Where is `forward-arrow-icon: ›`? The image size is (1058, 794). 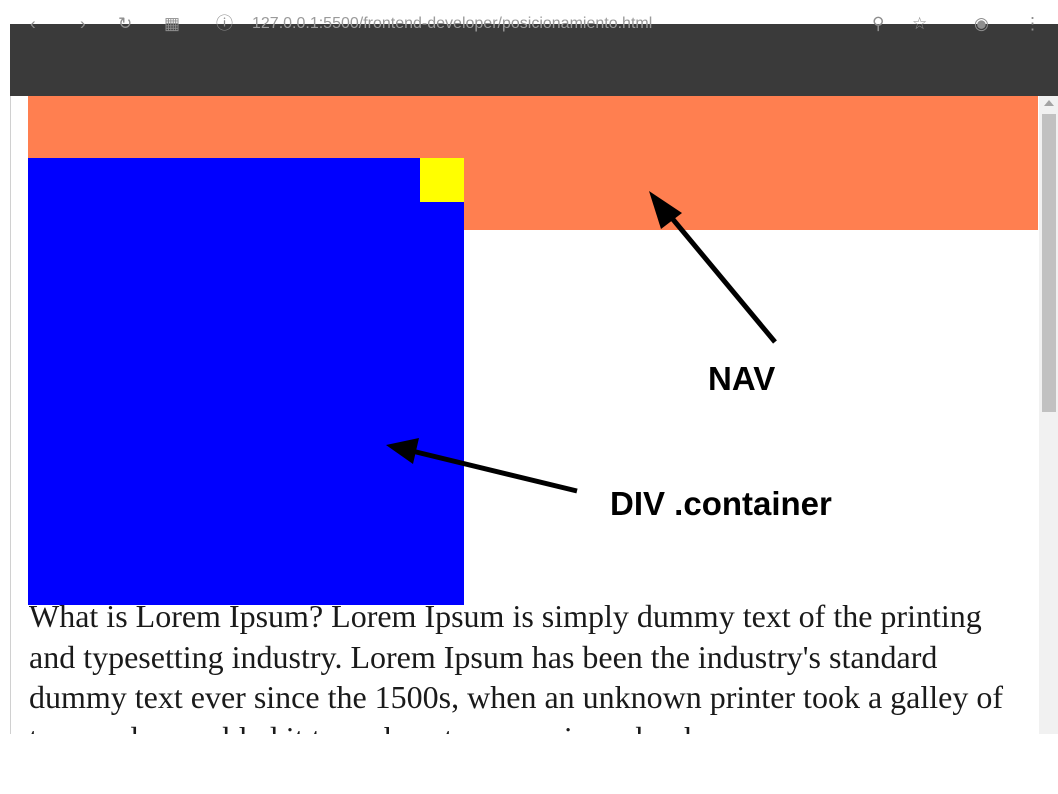 forward-arrow-icon: › is located at coordinates (83, 24).